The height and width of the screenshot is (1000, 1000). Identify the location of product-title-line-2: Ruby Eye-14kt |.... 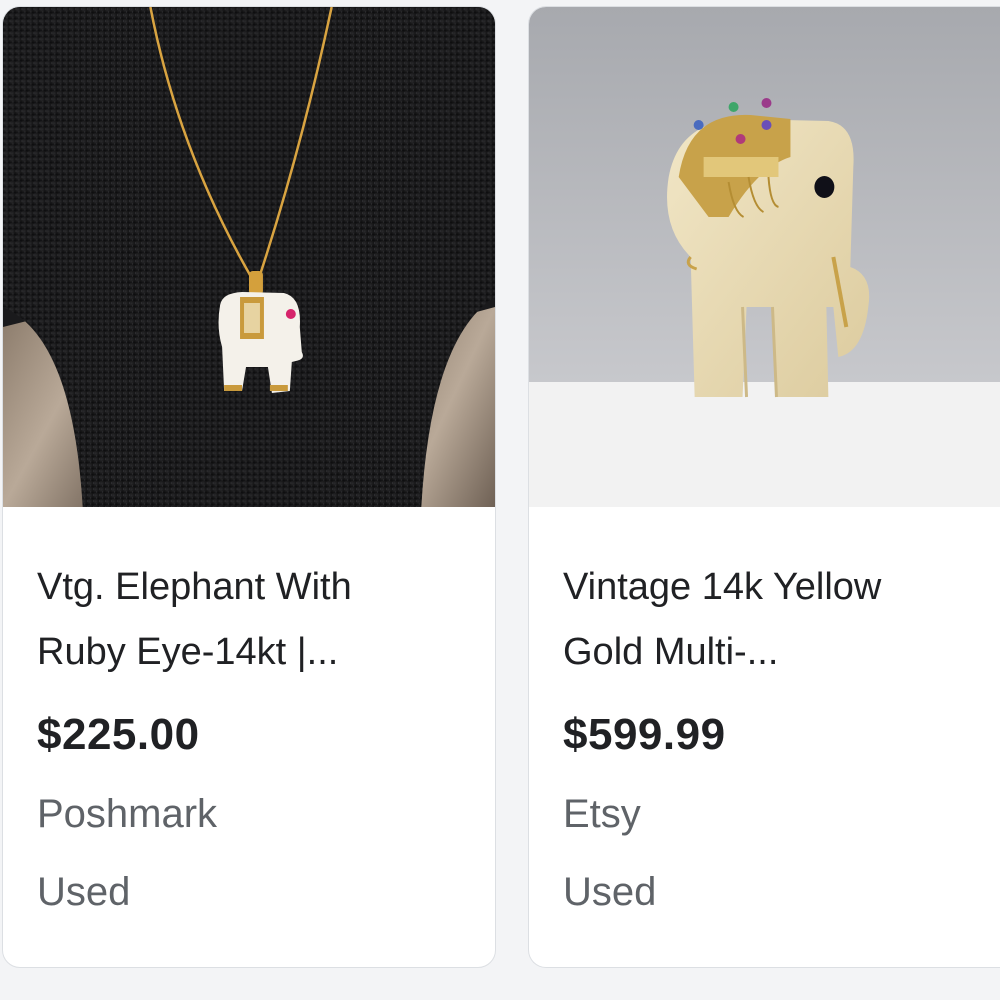
(188, 652).